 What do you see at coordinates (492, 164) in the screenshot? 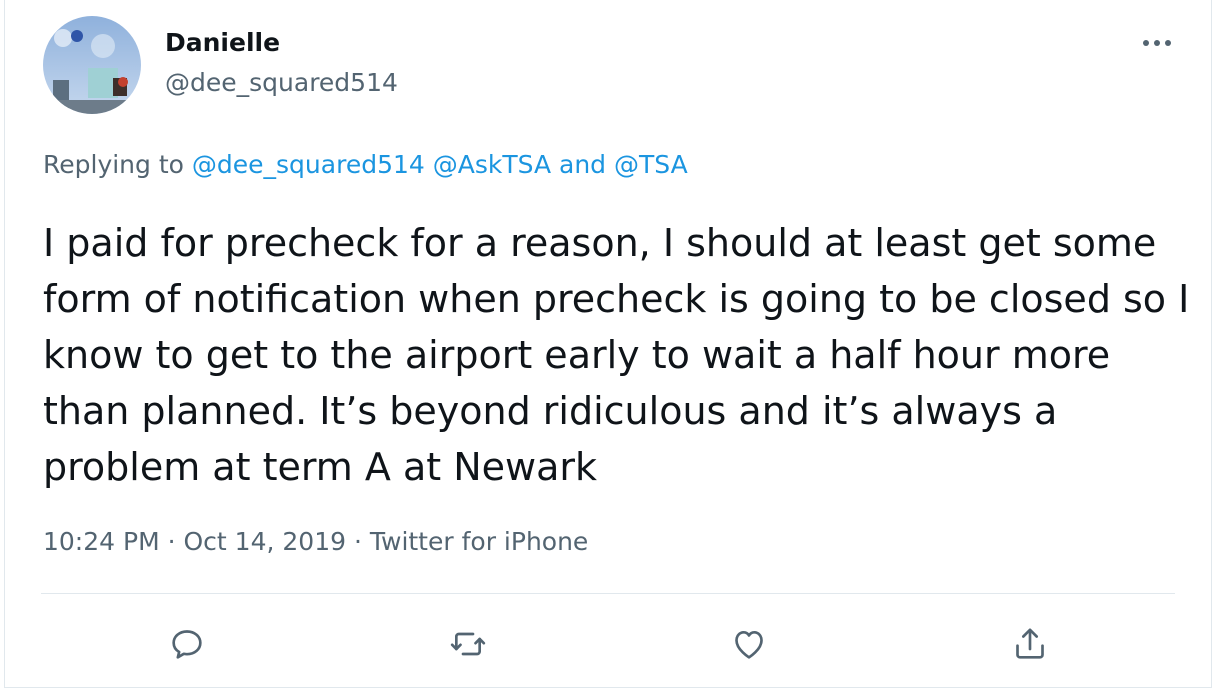
I see `mention-link-asktsa: @AskTSA` at bounding box center [492, 164].